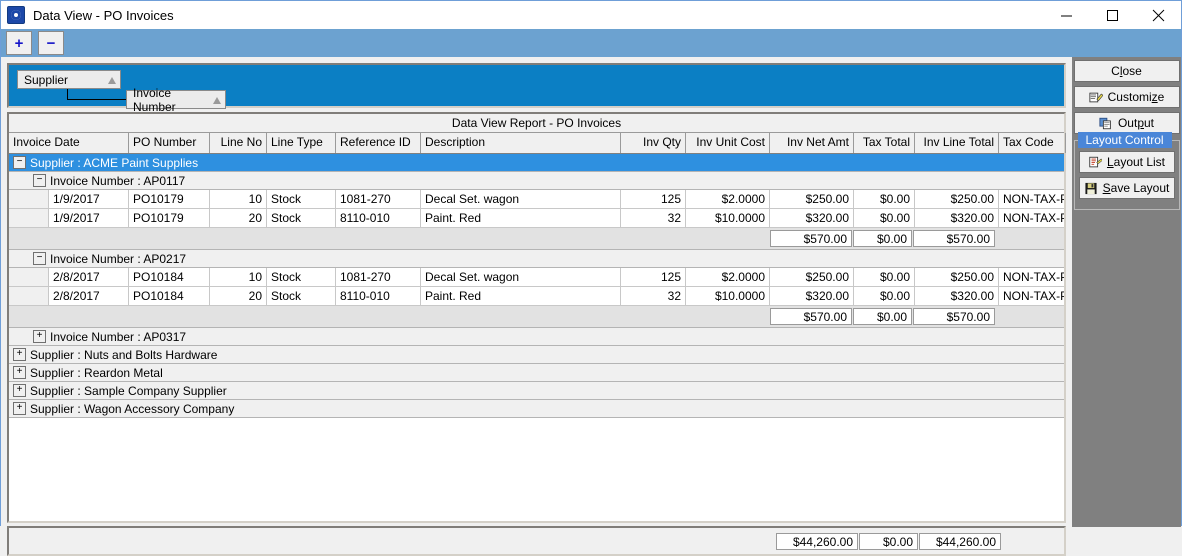  What do you see at coordinates (301, 143) in the screenshot?
I see `column-header-line-type: Line Type` at bounding box center [301, 143].